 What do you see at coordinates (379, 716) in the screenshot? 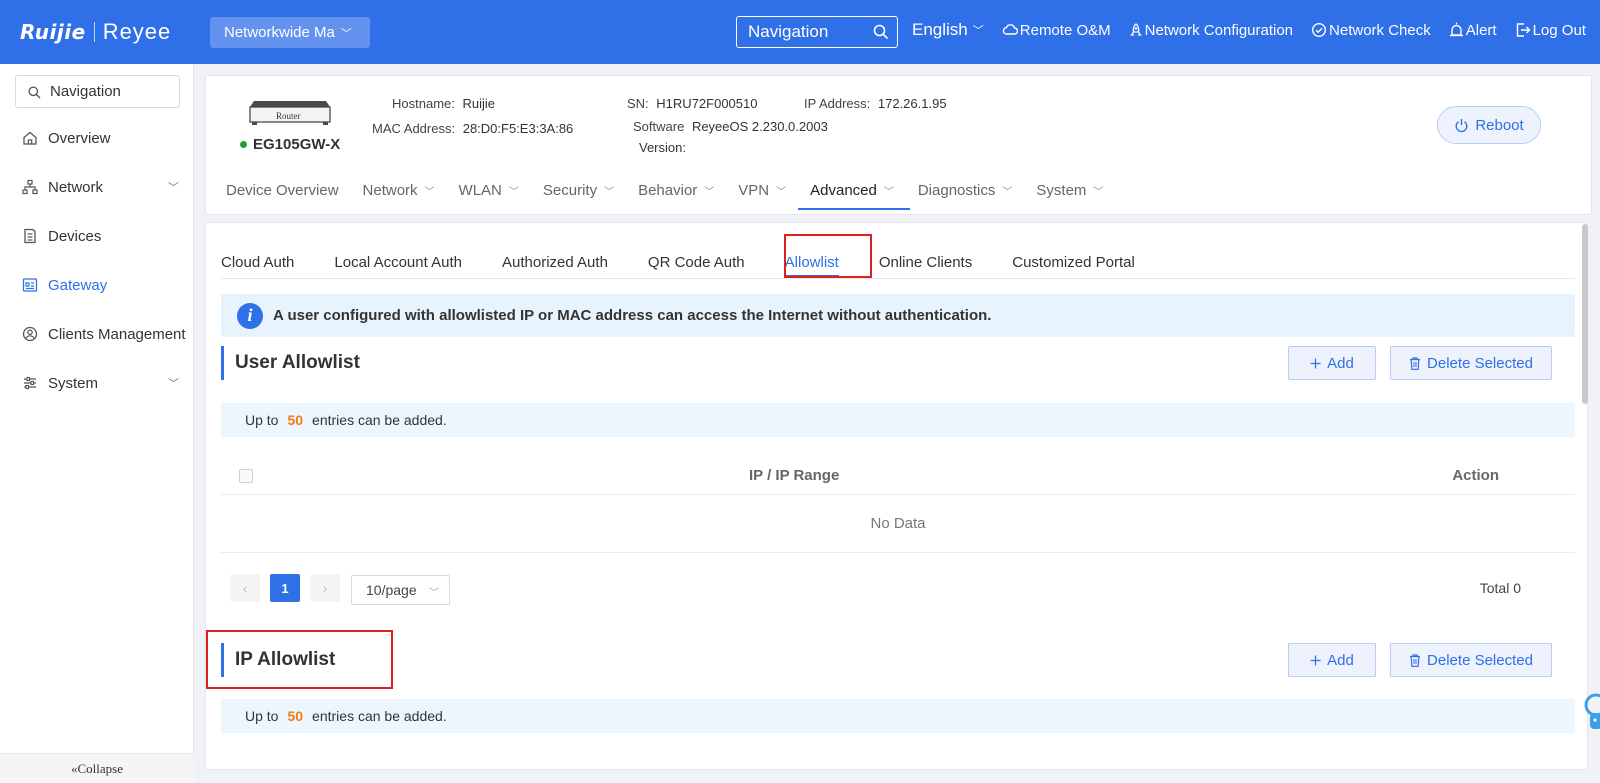
I see `limit-suffix: entries can be added.` at bounding box center [379, 716].